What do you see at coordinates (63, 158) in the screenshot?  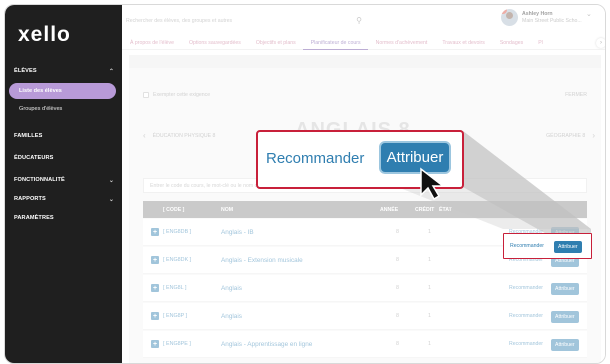 I see `nav-section-educateurs: ÉDUCATEURS` at bounding box center [63, 158].